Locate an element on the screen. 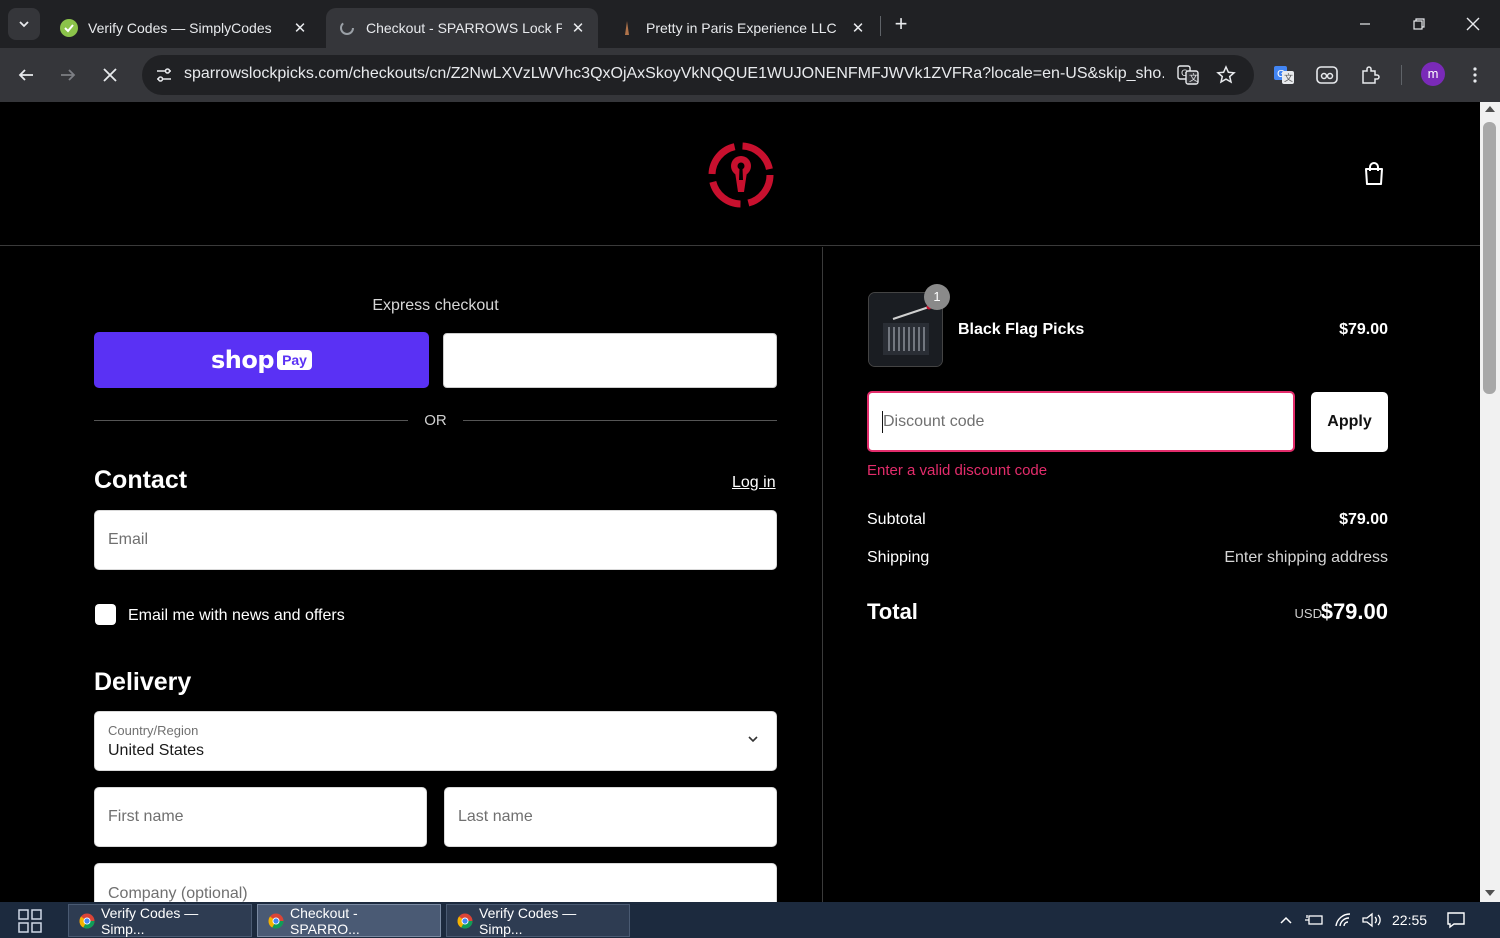 Image resolution: width=1500 pixels, height=938 pixels. toolbar-divider is located at coordinates (1401, 75).